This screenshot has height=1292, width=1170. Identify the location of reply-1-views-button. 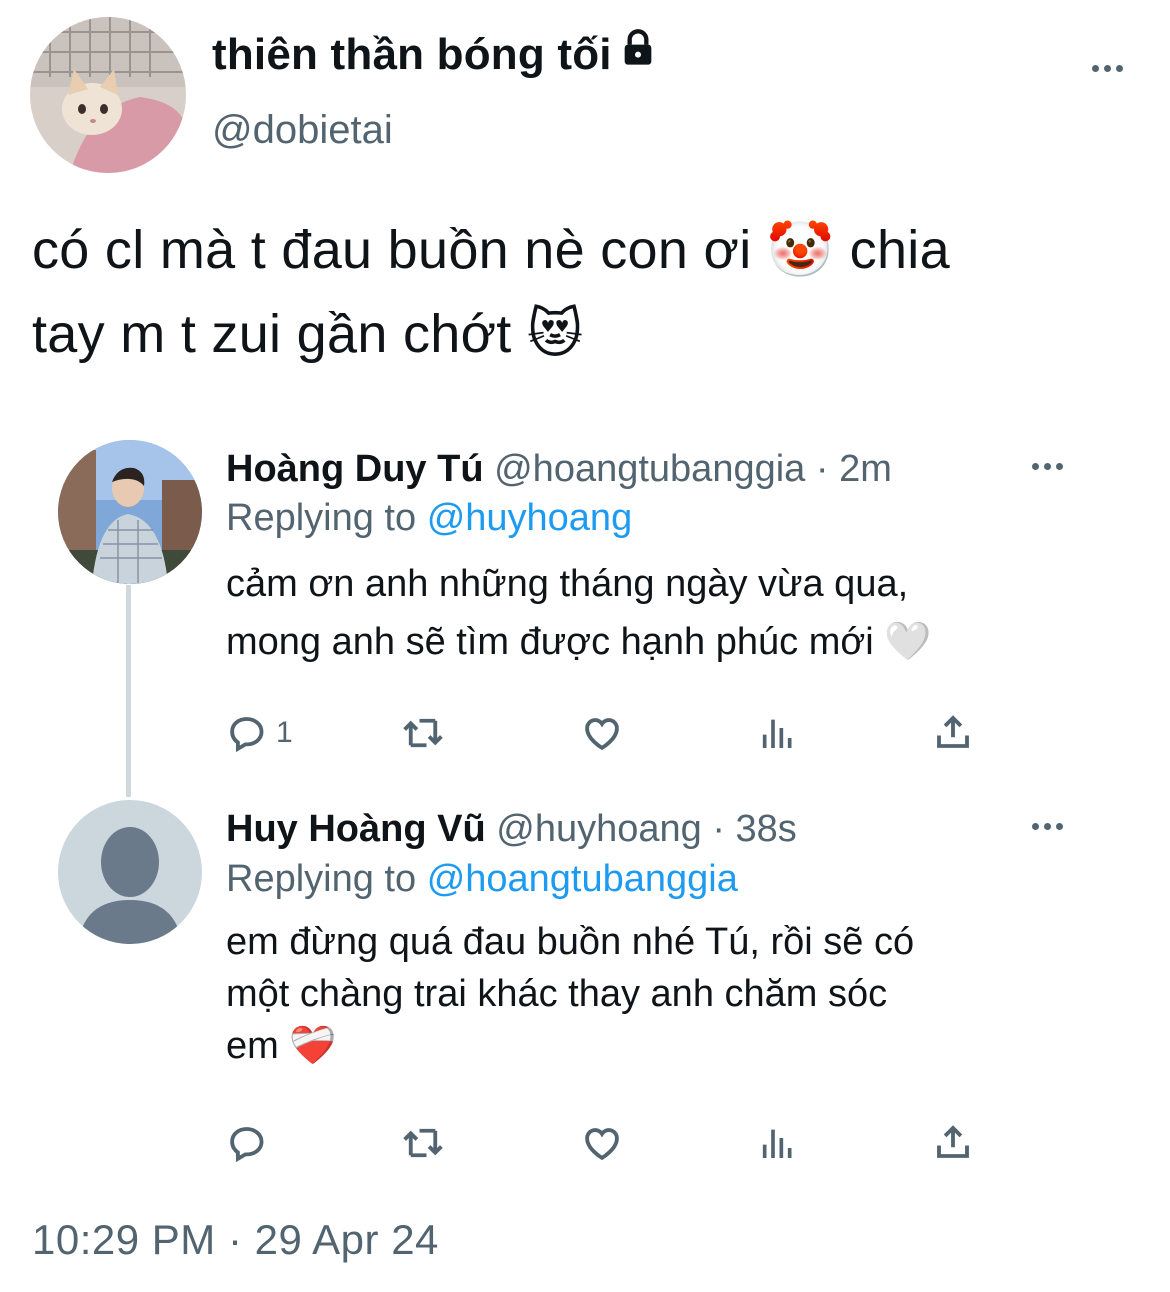
(778, 733).